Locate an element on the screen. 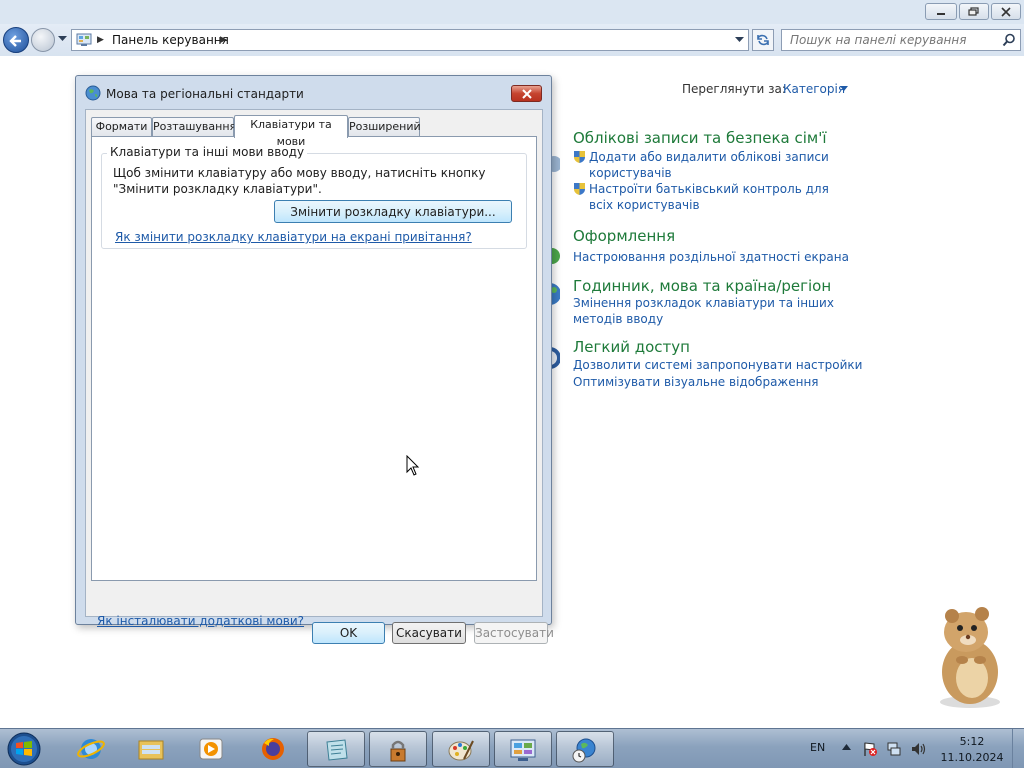 The height and width of the screenshot is (768, 1024). notepad-icon is located at coordinates (337, 750).